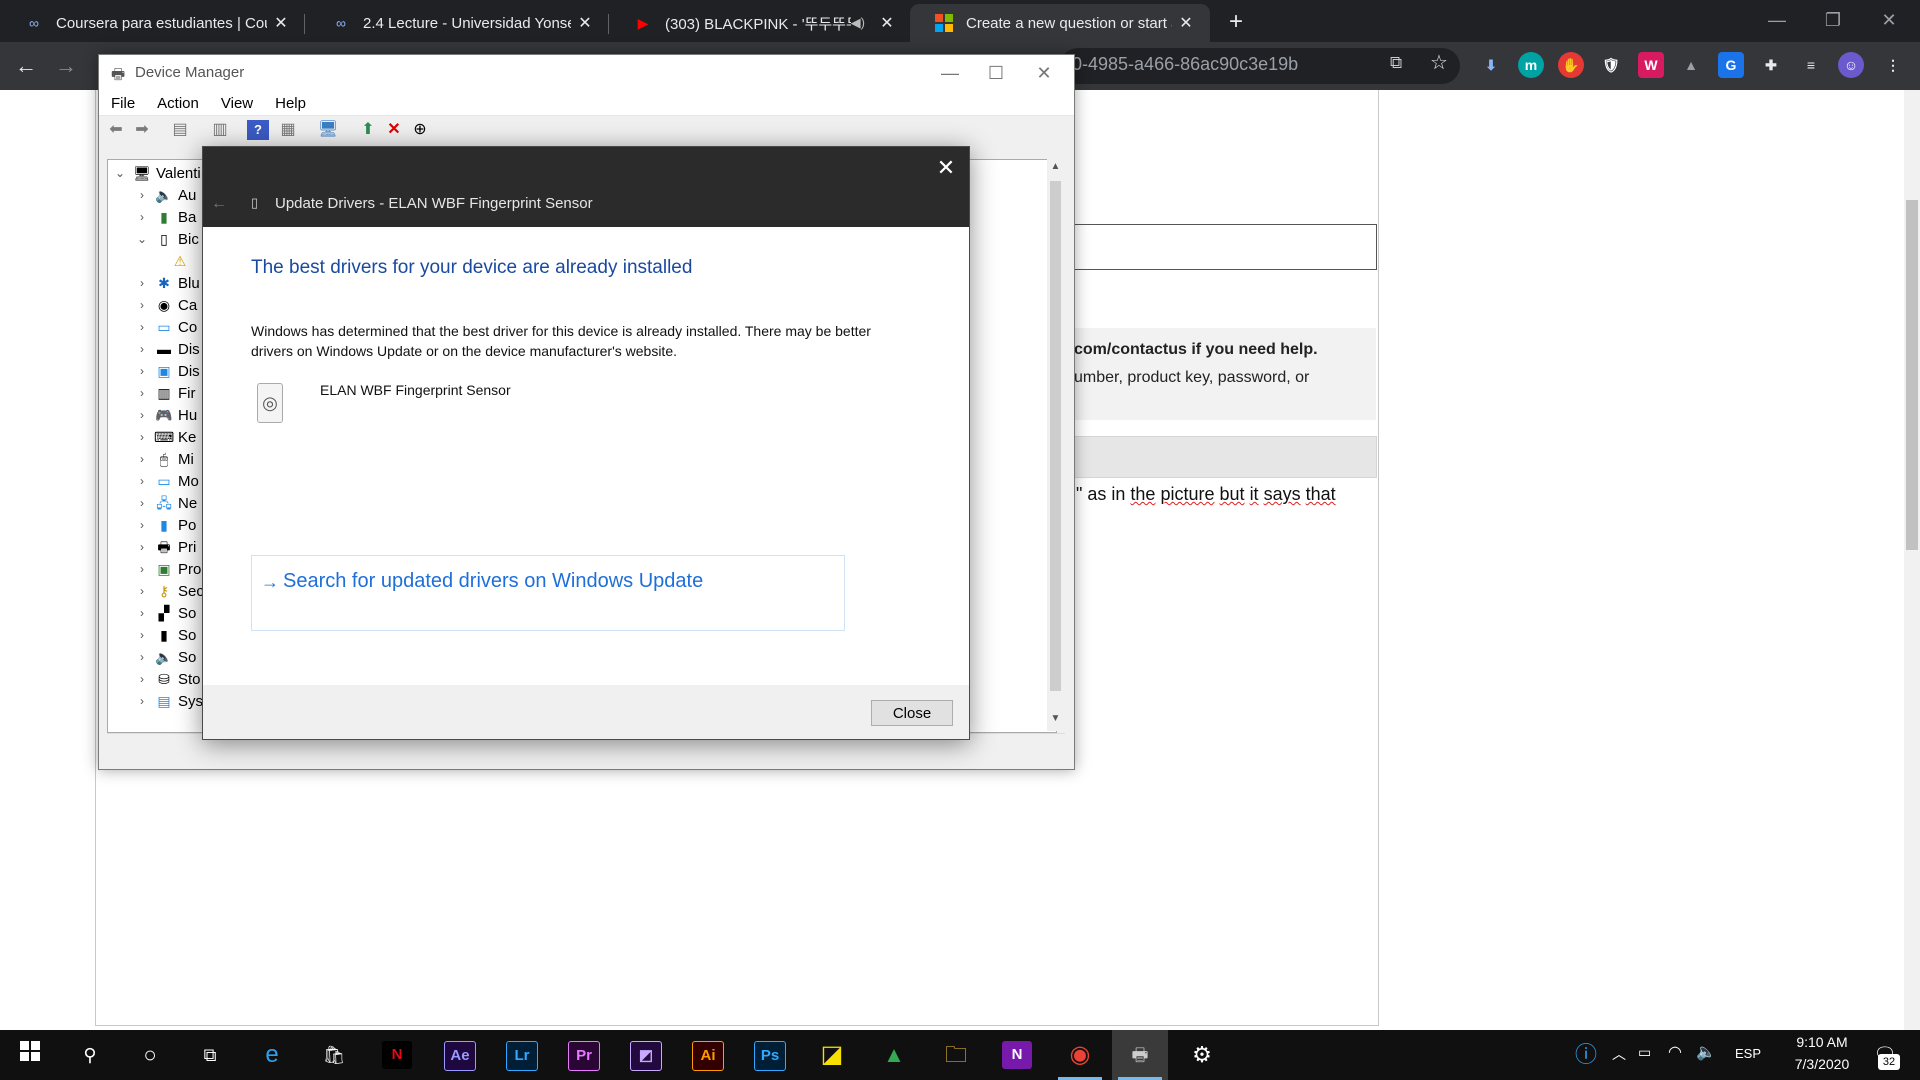 The width and height of the screenshot is (1920, 1080). What do you see at coordinates (142, 130) in the screenshot?
I see `forward-icon: ➡` at bounding box center [142, 130].